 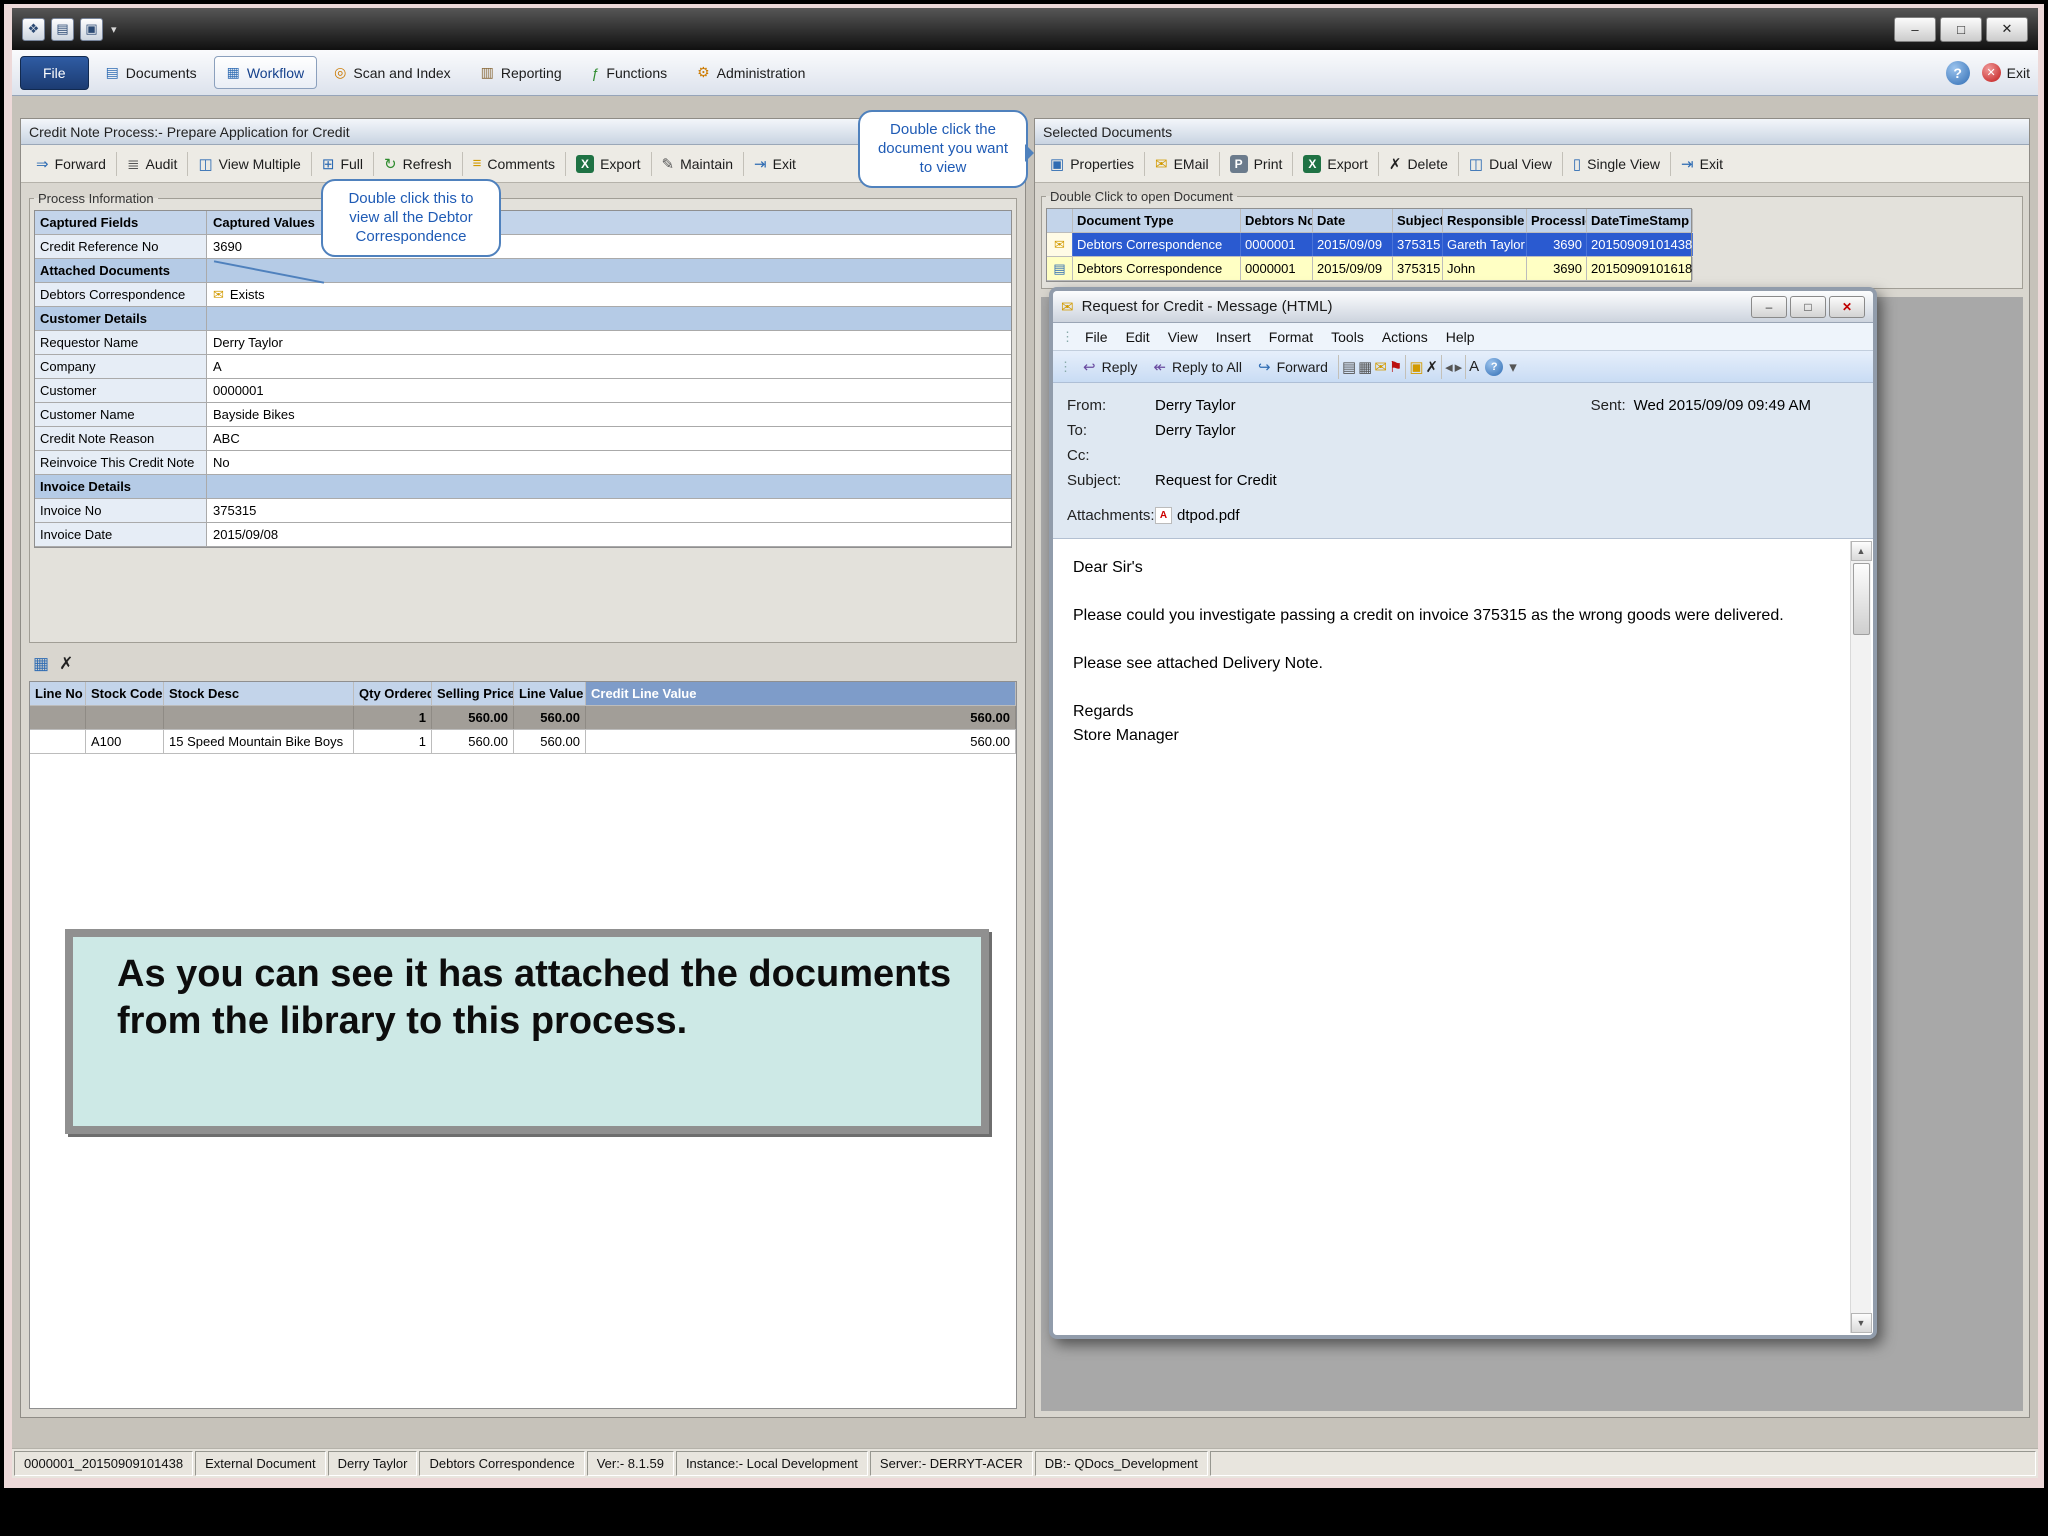 I want to click on scrollbar-thumb, so click(x=1861, y=599).